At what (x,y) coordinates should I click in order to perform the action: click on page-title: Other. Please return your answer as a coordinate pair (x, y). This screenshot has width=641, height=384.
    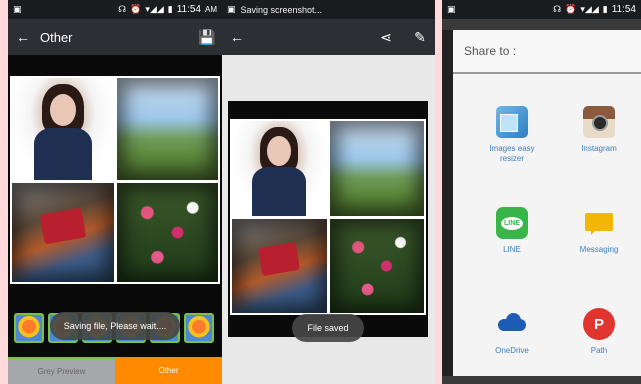
    Looking at the image, I should click on (56, 37).